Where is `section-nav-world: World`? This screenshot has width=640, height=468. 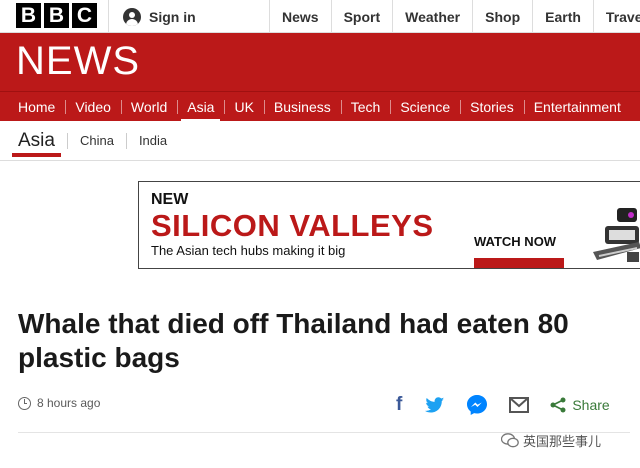 section-nav-world: World is located at coordinates (148, 106).